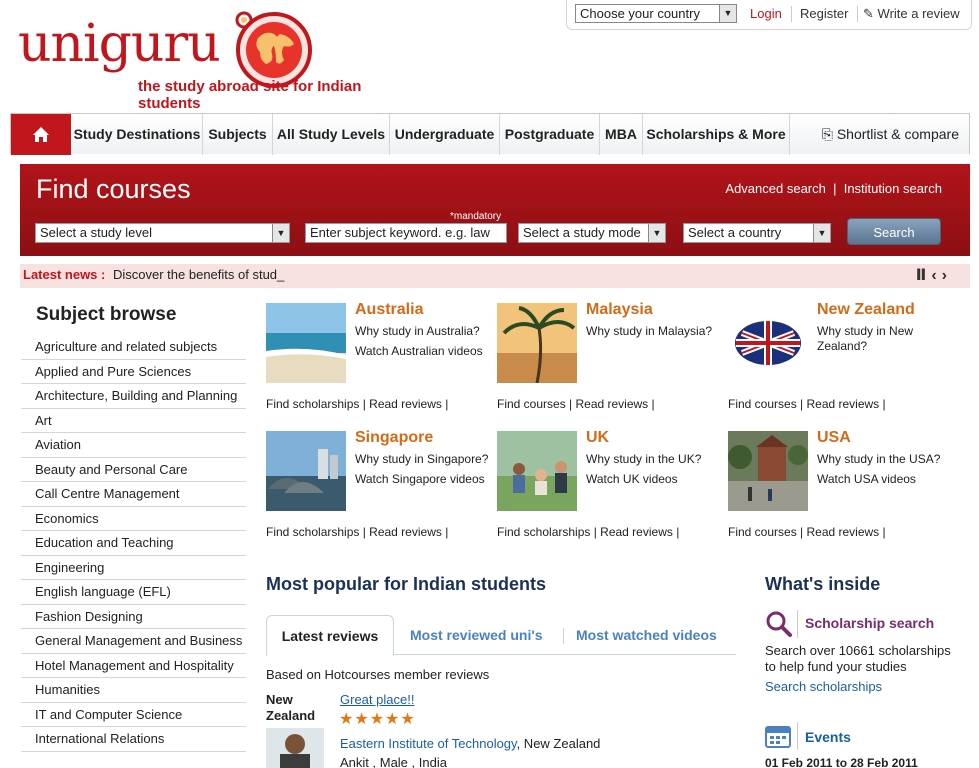 The image size is (979, 768). I want to click on subject-item: Hotel Management and Hospitality, so click(133, 666).